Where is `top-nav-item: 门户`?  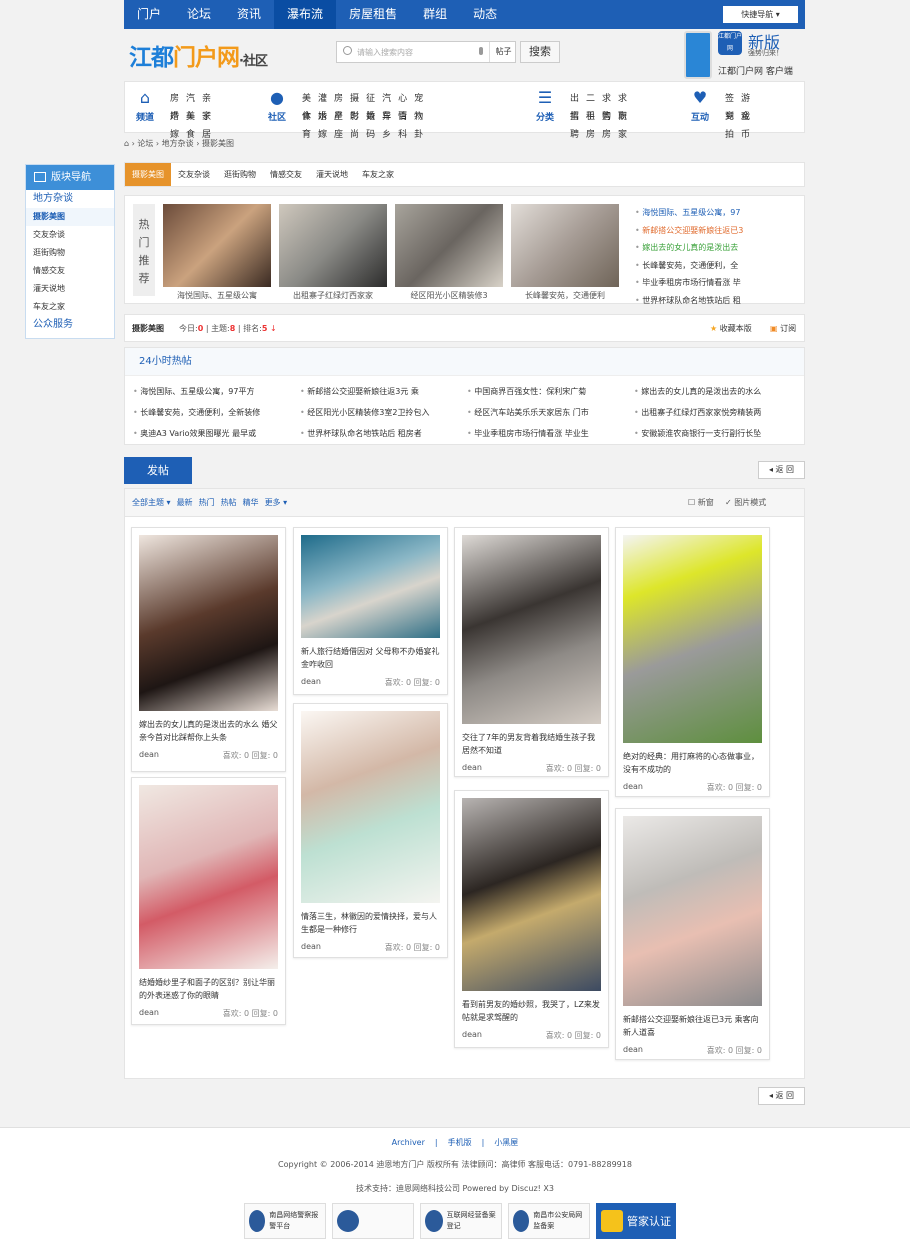 top-nav-item: 门户 is located at coordinates (149, 14).